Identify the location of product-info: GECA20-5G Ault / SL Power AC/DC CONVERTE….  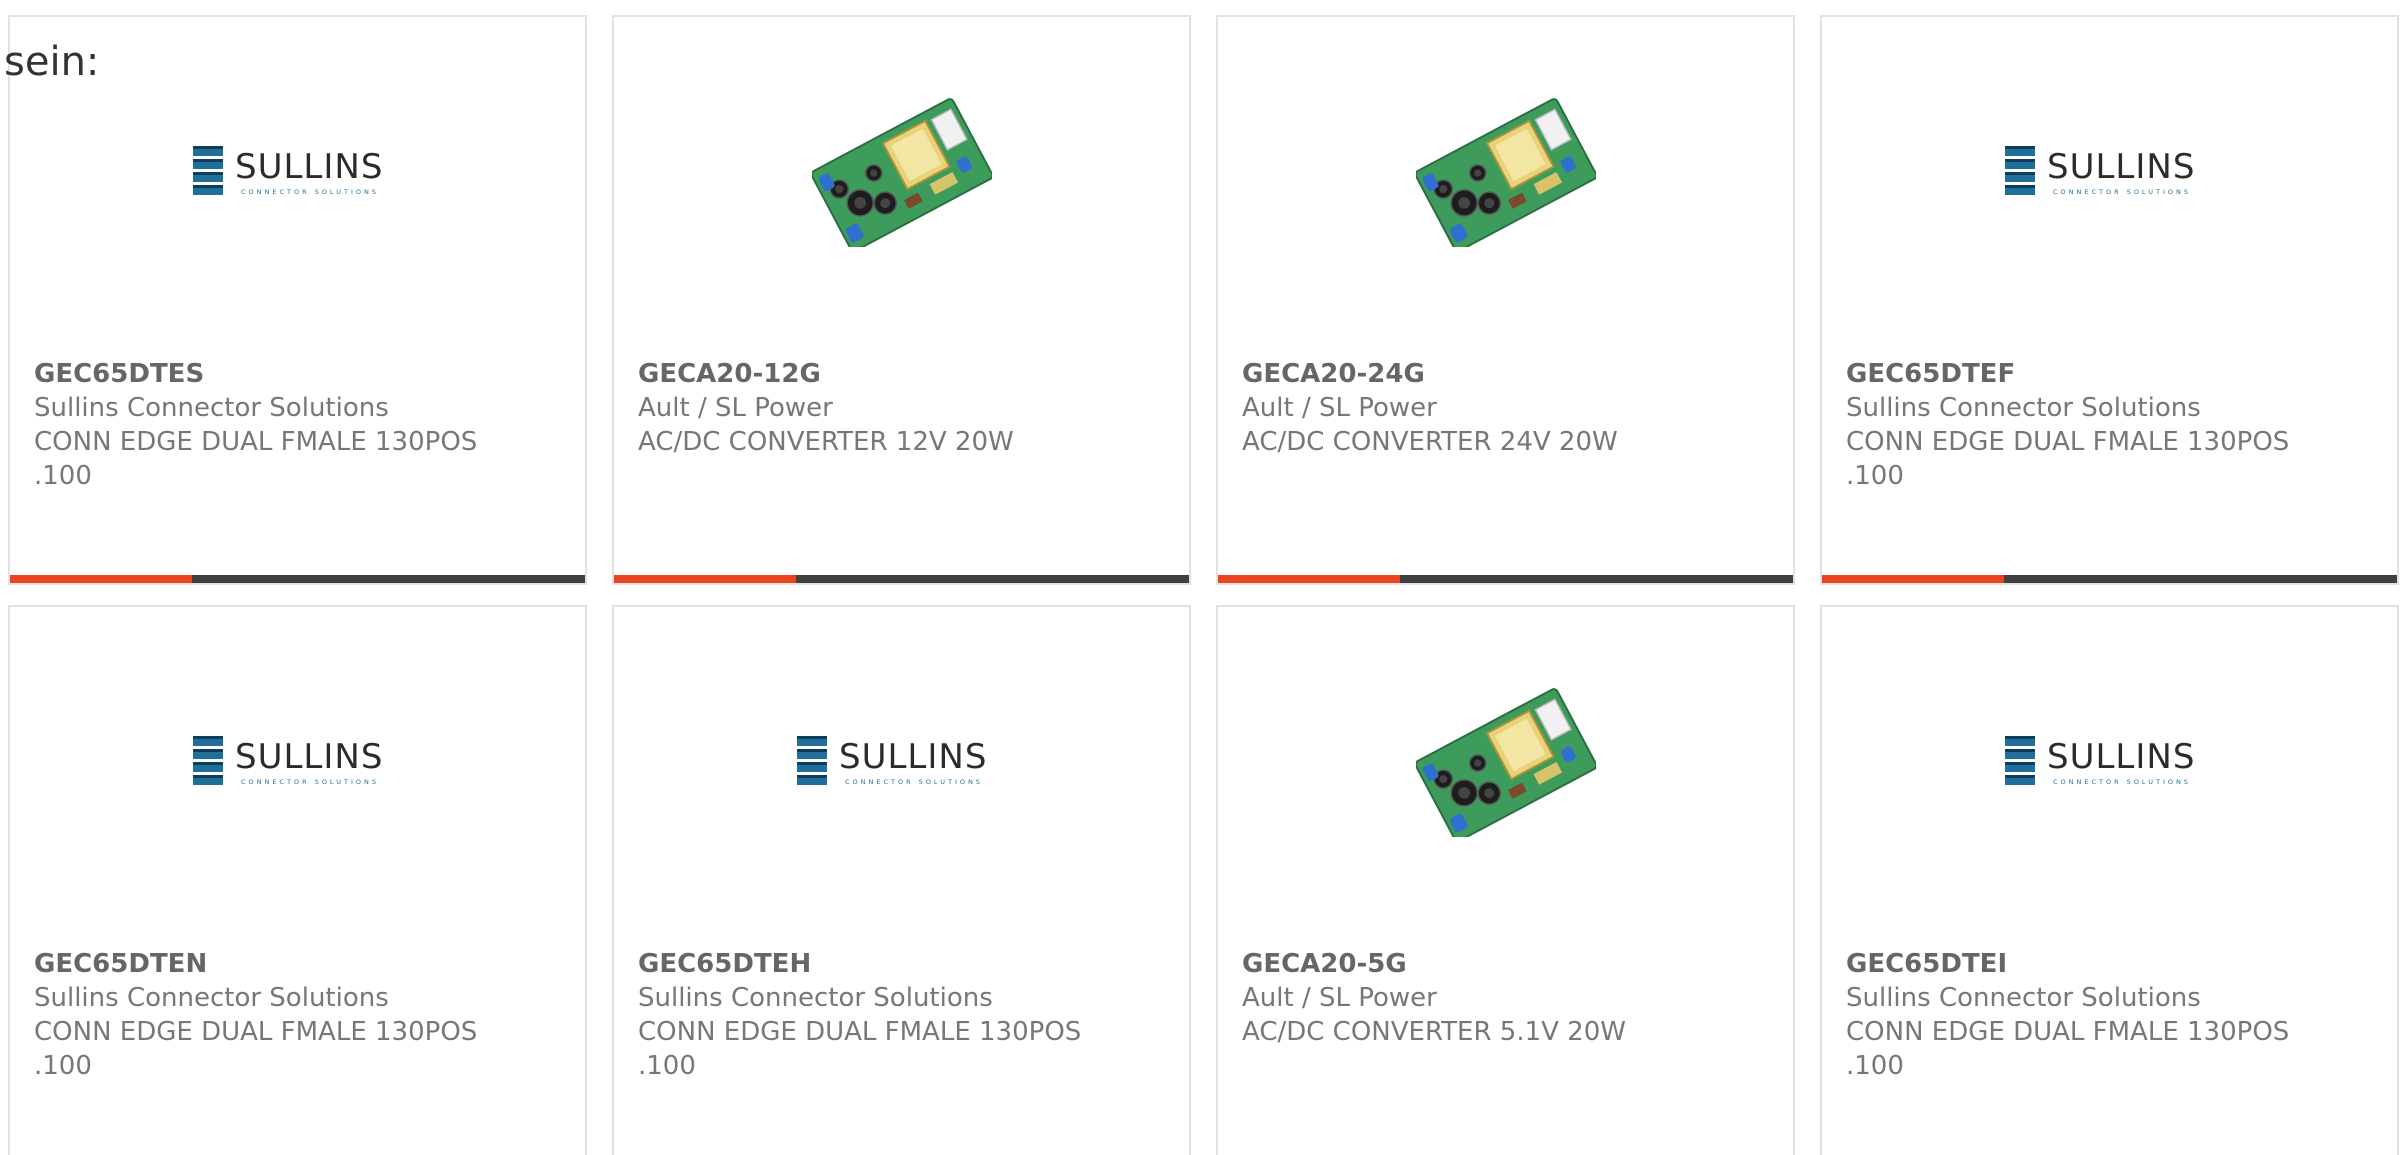
(1482, 998).